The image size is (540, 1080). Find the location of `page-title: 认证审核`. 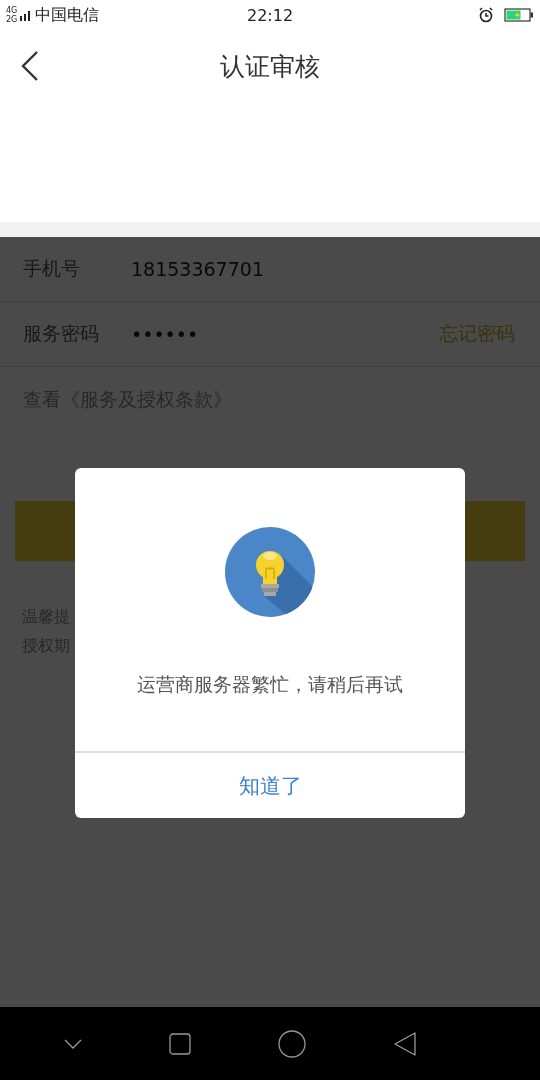

page-title: 认证审核 is located at coordinates (270, 66).